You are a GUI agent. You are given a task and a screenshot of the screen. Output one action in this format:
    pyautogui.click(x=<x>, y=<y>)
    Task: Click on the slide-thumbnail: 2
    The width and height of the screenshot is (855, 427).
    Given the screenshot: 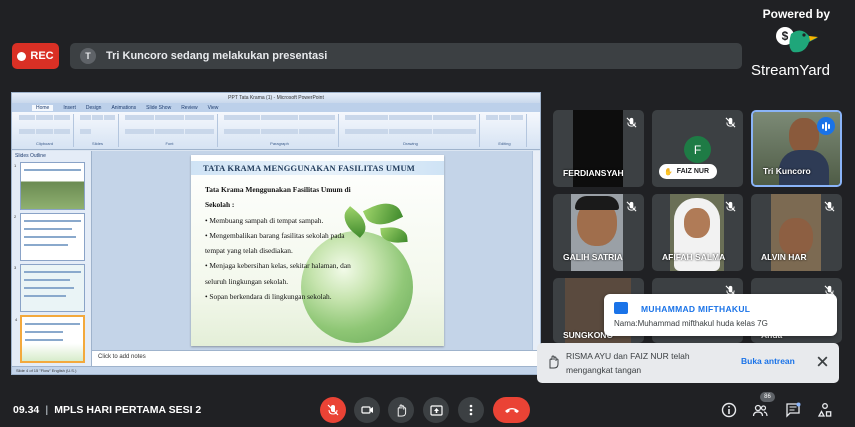 What is the action you would take?
    pyautogui.click(x=49, y=237)
    